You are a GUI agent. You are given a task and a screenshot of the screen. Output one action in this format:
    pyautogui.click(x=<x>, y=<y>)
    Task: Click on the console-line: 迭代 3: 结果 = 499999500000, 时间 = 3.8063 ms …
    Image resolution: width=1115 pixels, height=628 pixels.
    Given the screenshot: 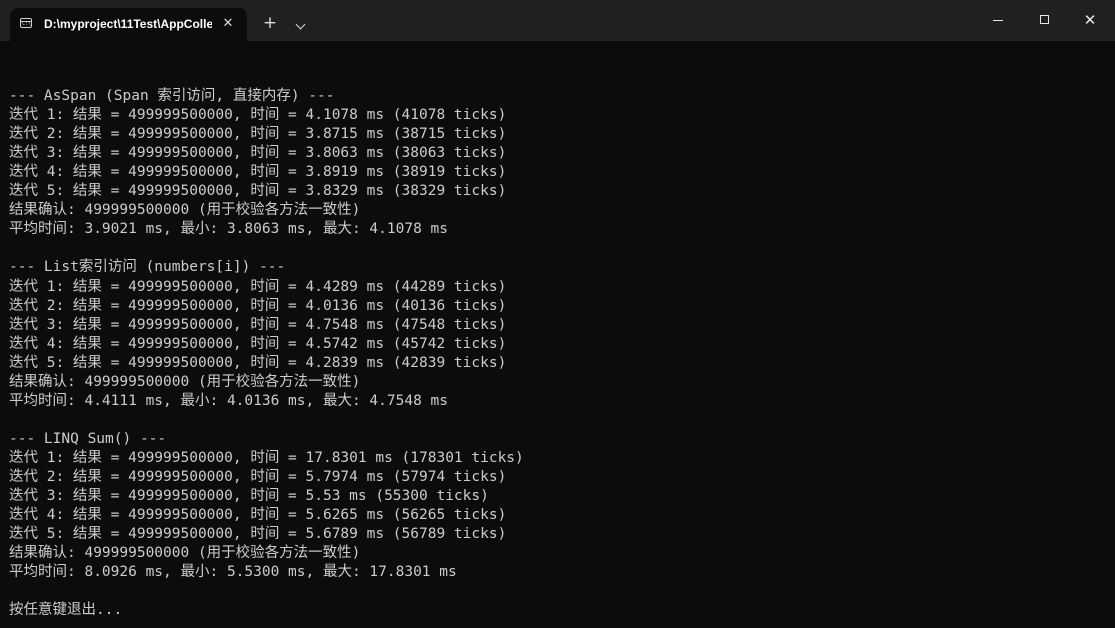 What is the action you would take?
    pyautogui.click(x=258, y=153)
    